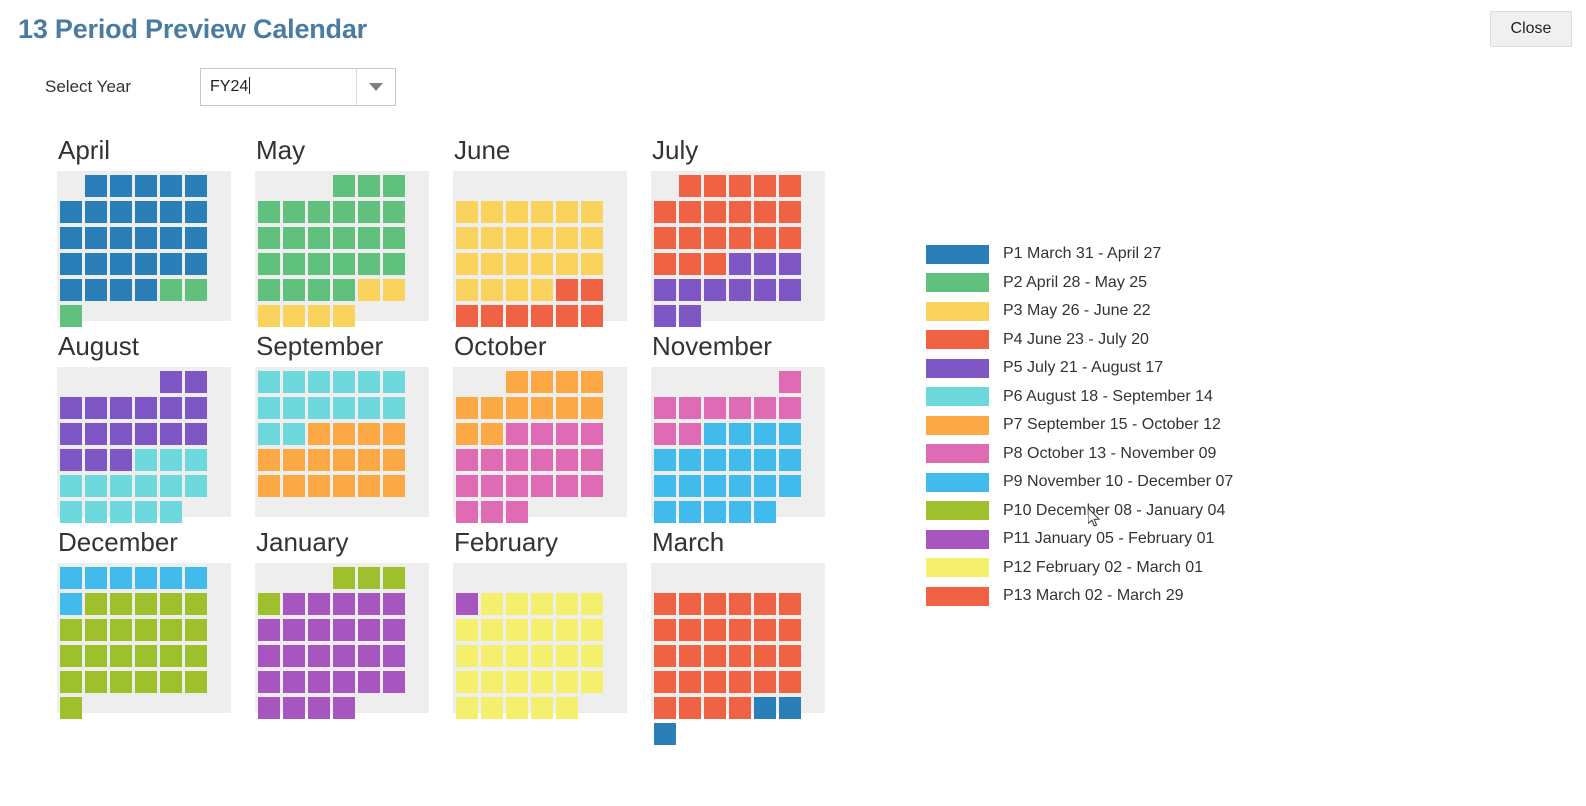  What do you see at coordinates (957, 454) in the screenshot?
I see `legend-swatch-p8` at bounding box center [957, 454].